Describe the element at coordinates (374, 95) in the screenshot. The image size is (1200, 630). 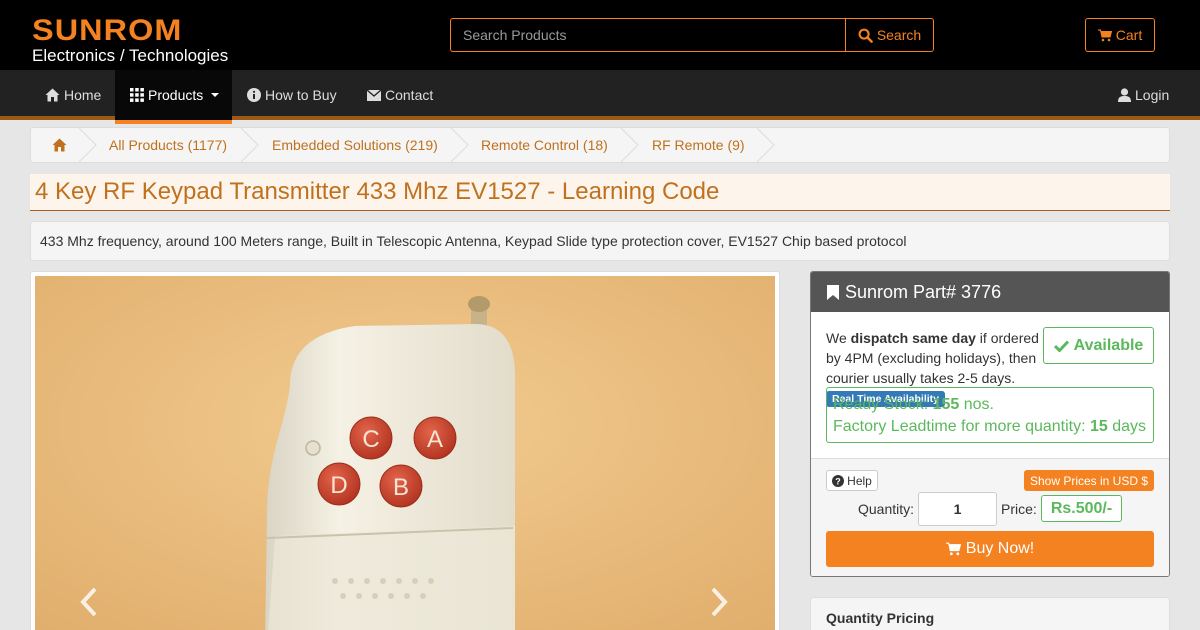
I see `envelope-icon` at that location.